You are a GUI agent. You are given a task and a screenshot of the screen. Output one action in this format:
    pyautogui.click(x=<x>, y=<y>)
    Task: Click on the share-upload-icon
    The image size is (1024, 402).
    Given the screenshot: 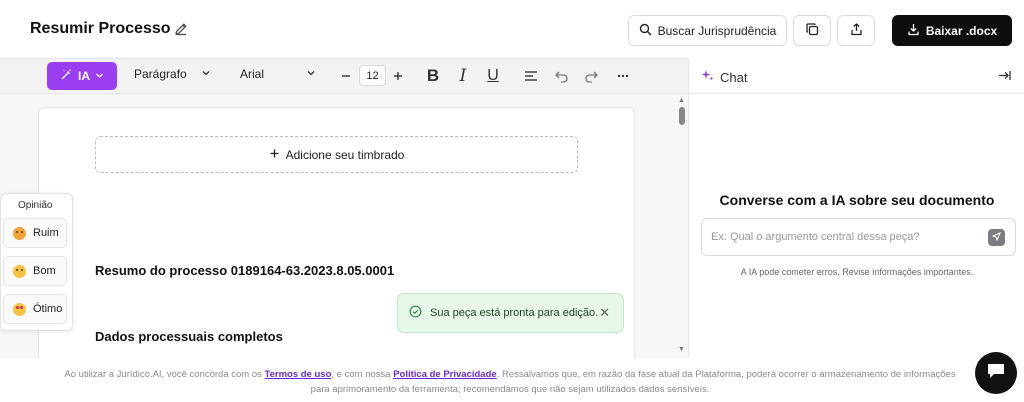 What is the action you would take?
    pyautogui.click(x=856, y=30)
    